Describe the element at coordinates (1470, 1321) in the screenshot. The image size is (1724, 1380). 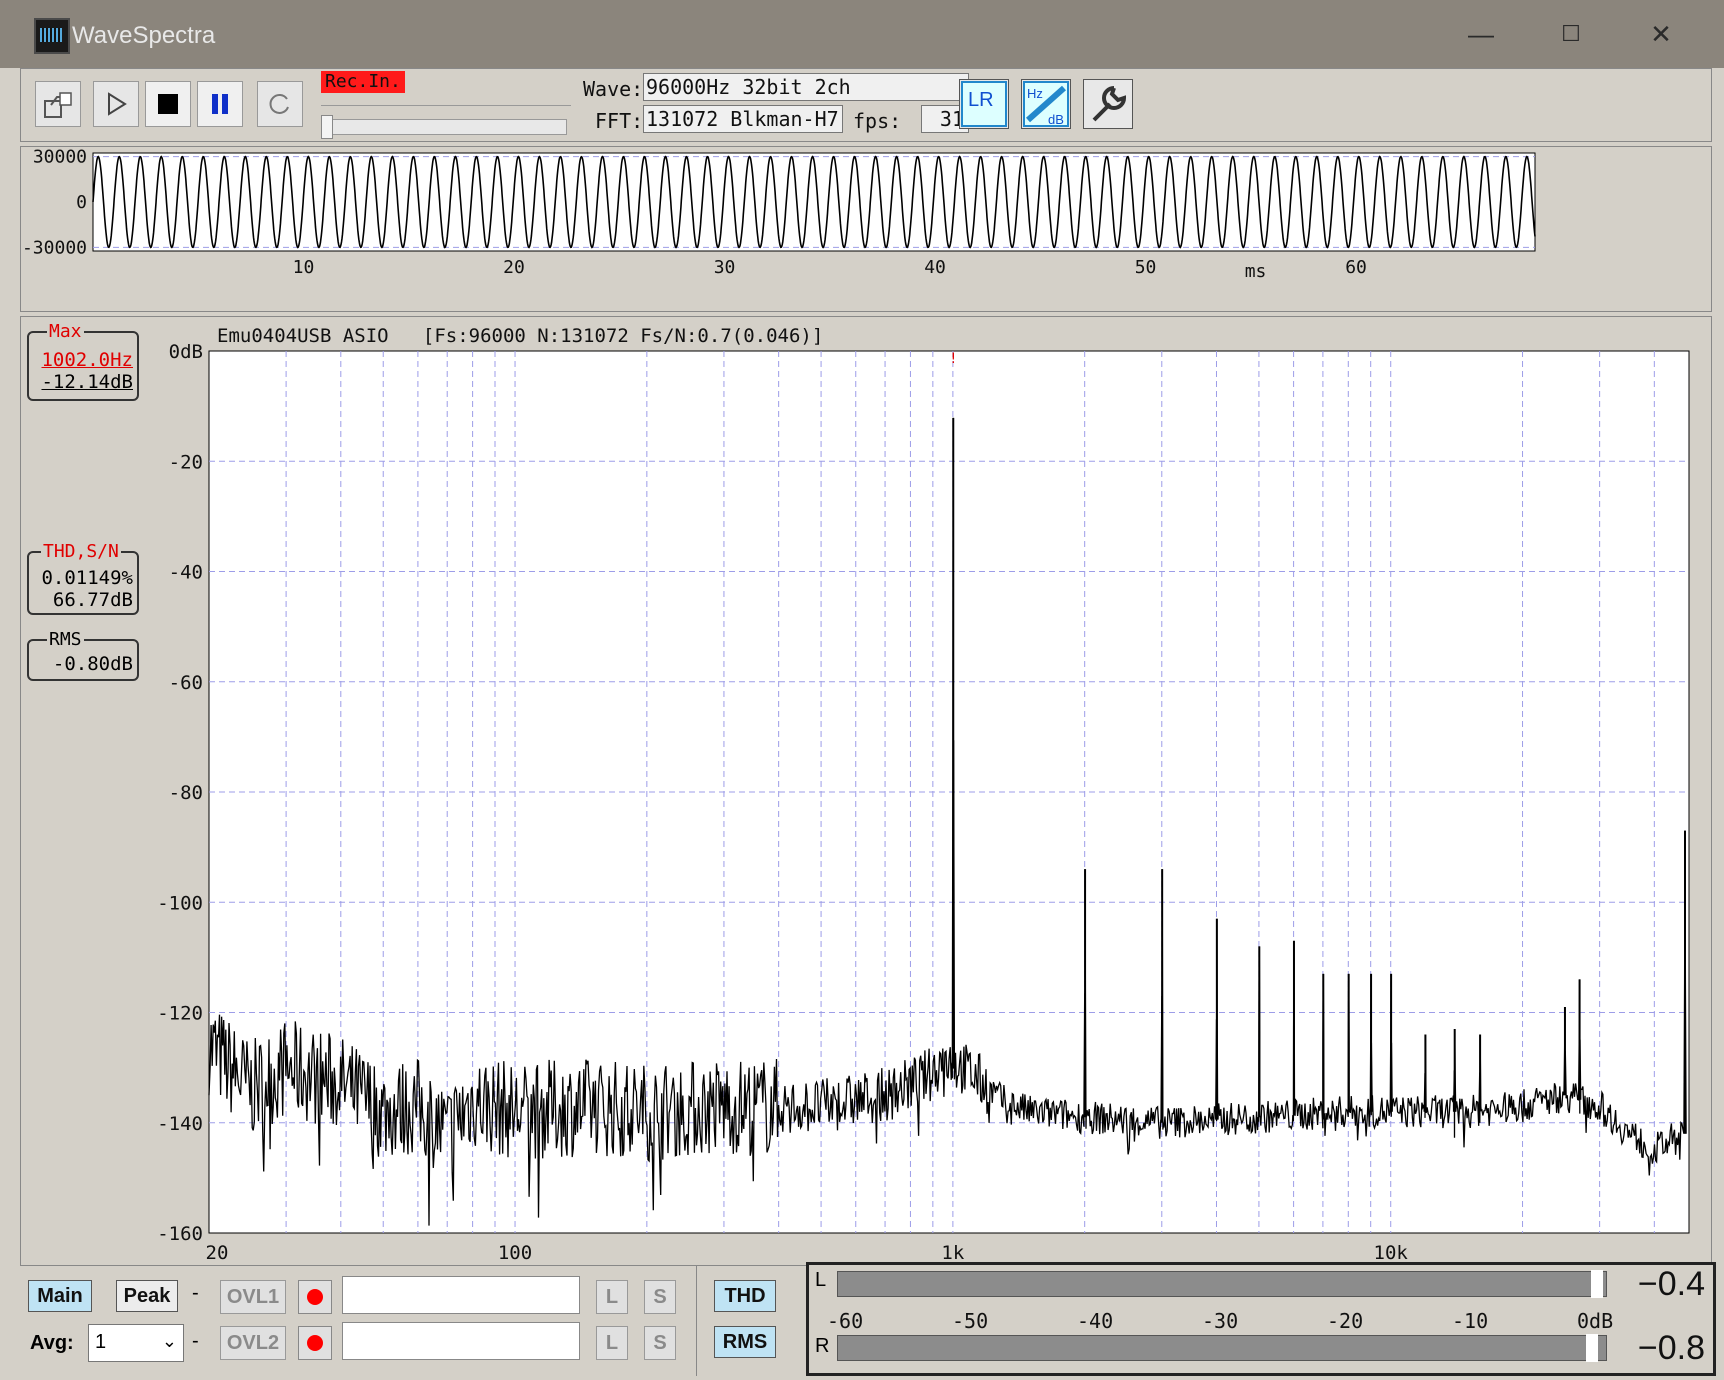
I see `meter-scale-label: -10` at that location.